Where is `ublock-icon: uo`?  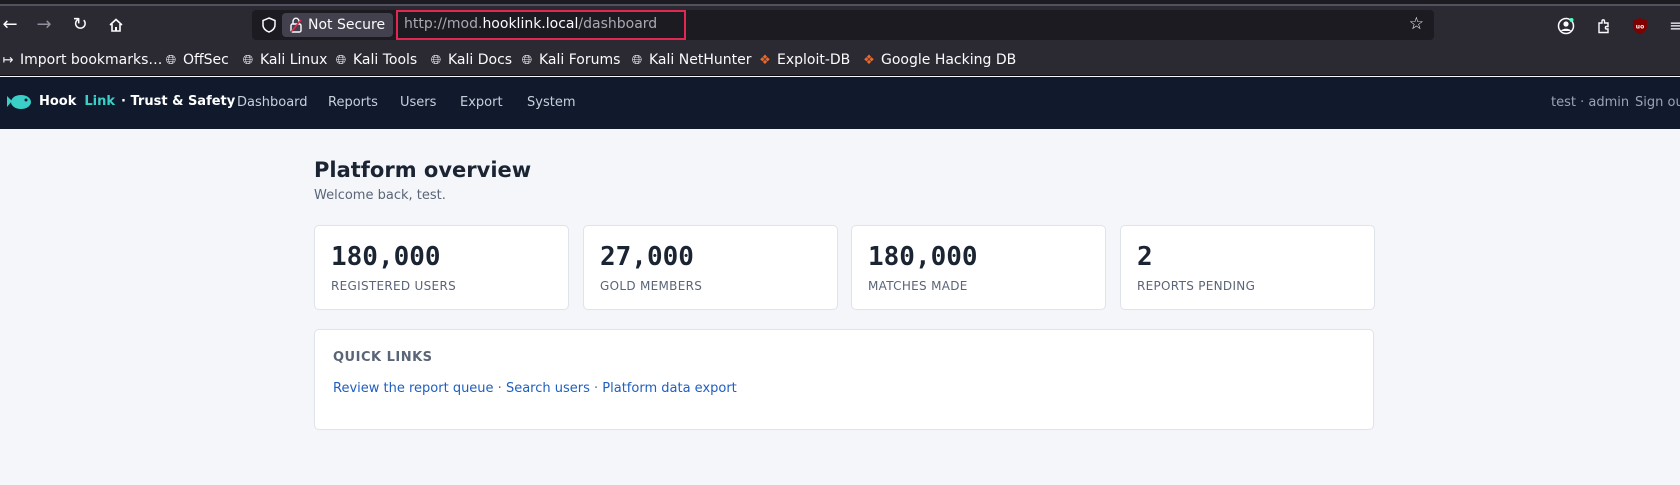
ublock-icon: uo is located at coordinates (1640, 26).